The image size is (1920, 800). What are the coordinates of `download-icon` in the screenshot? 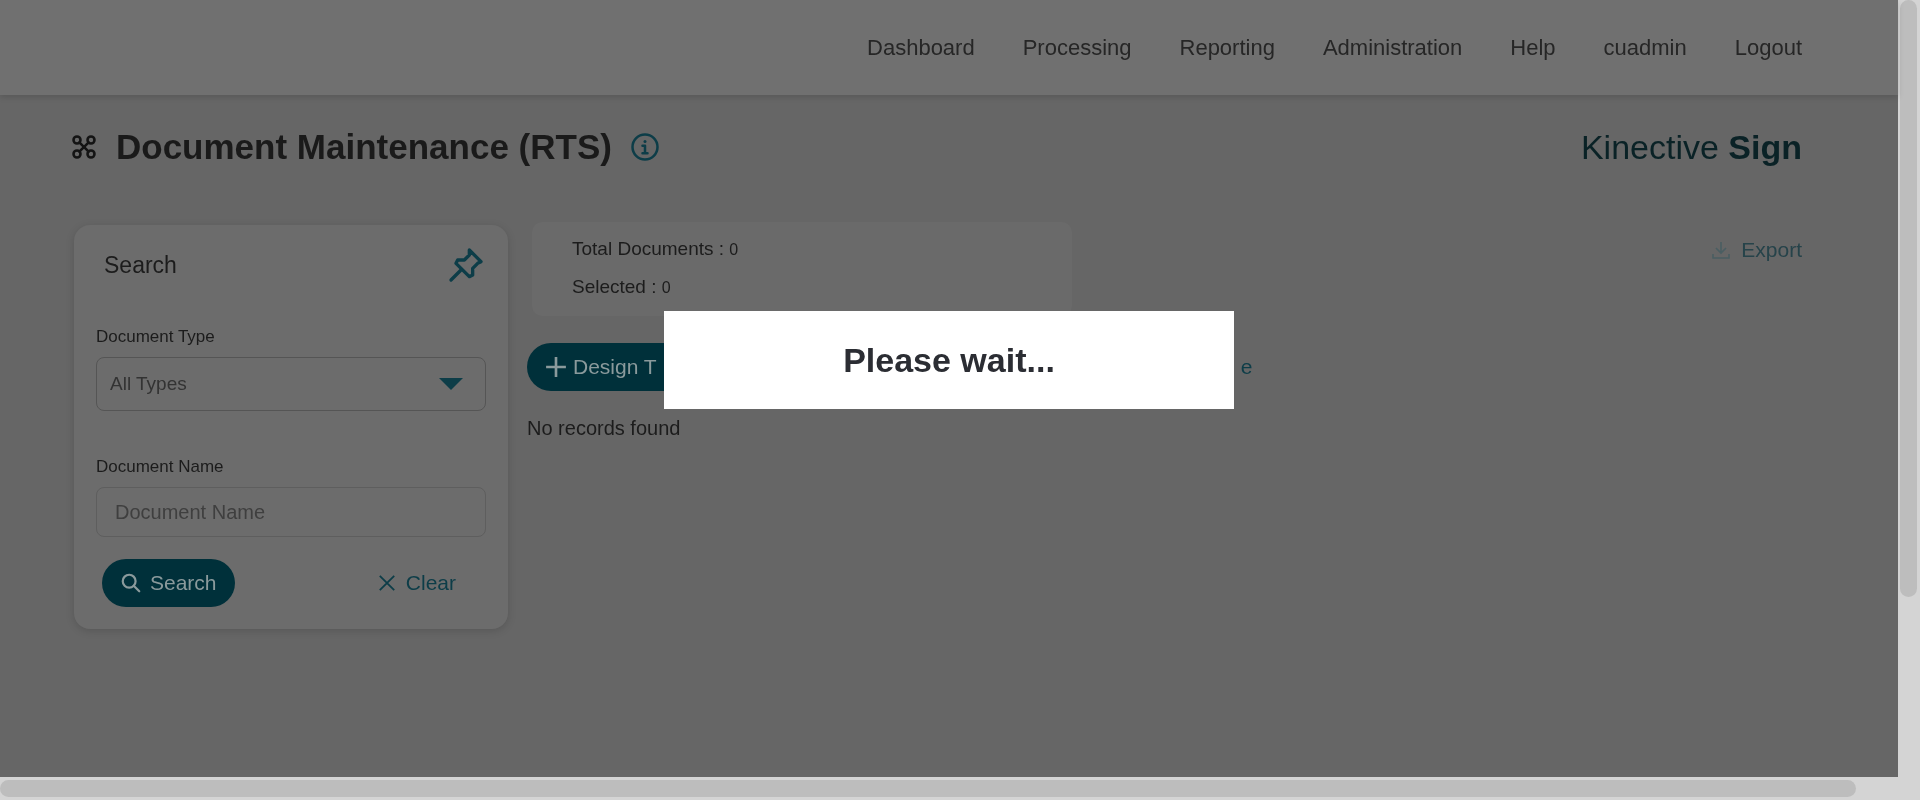 It's located at (1721, 250).